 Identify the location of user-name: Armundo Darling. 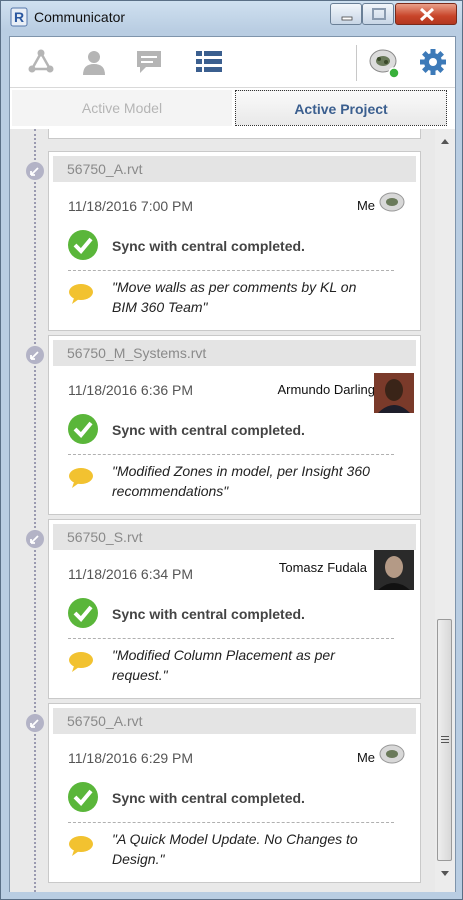
(326, 389).